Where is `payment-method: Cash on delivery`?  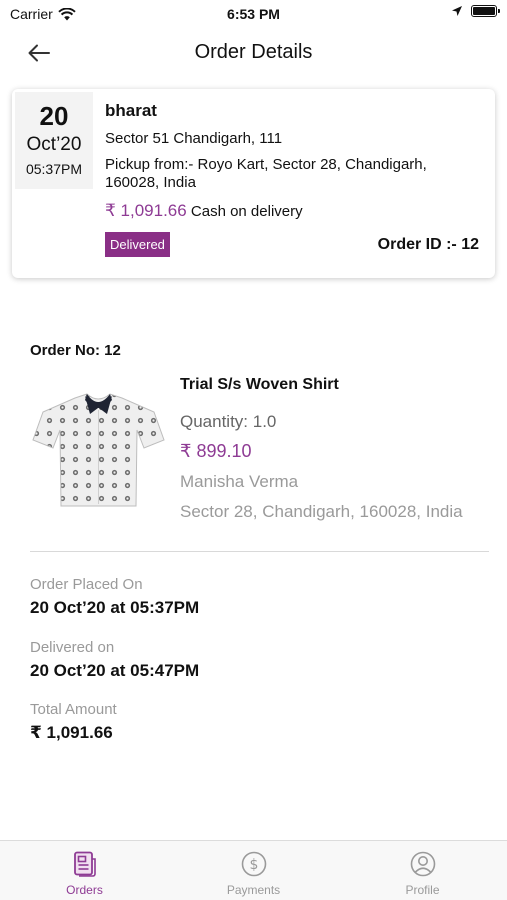 payment-method: Cash on delivery is located at coordinates (246, 211).